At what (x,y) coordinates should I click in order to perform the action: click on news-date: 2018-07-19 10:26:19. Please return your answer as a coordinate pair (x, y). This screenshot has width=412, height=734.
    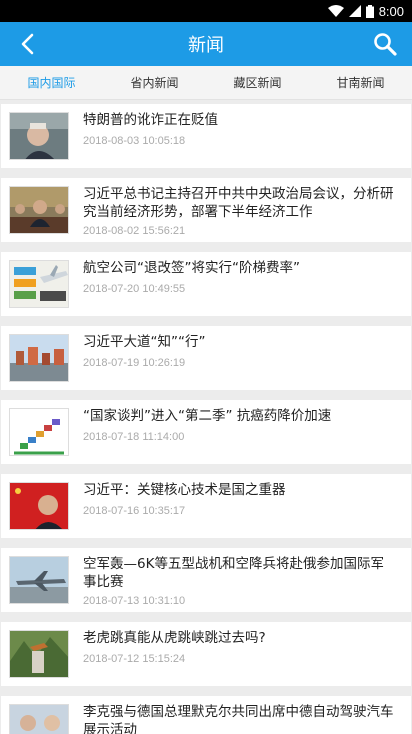
    Looking at the image, I should click on (134, 363).